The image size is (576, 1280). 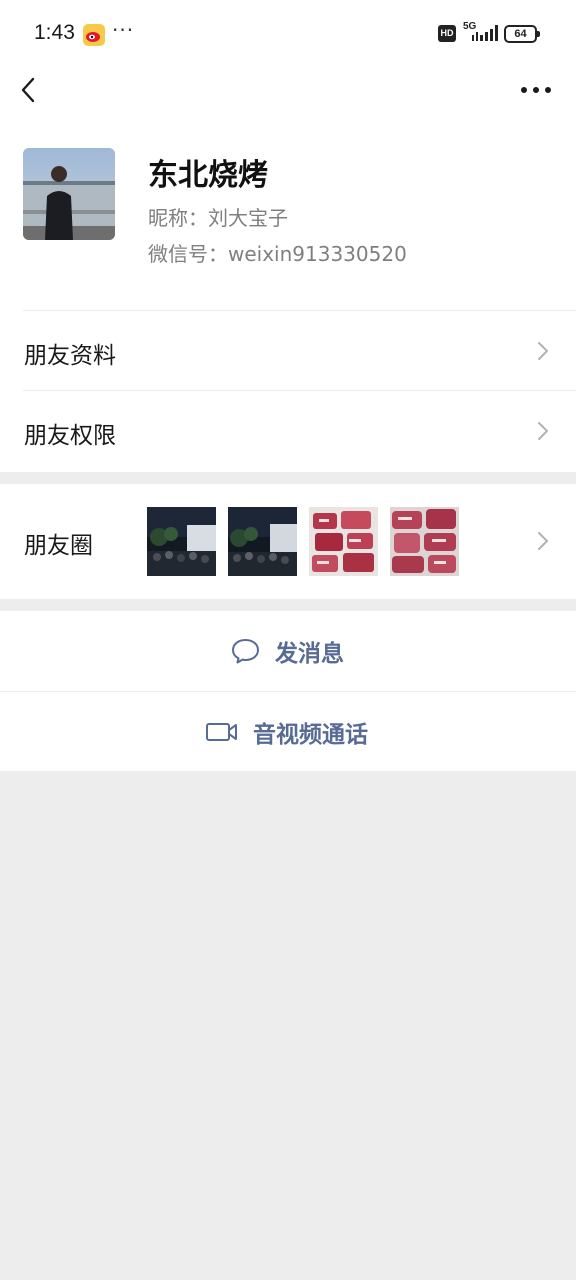 What do you see at coordinates (70, 356) in the screenshot?
I see `friend-info-label: 朋友资料` at bounding box center [70, 356].